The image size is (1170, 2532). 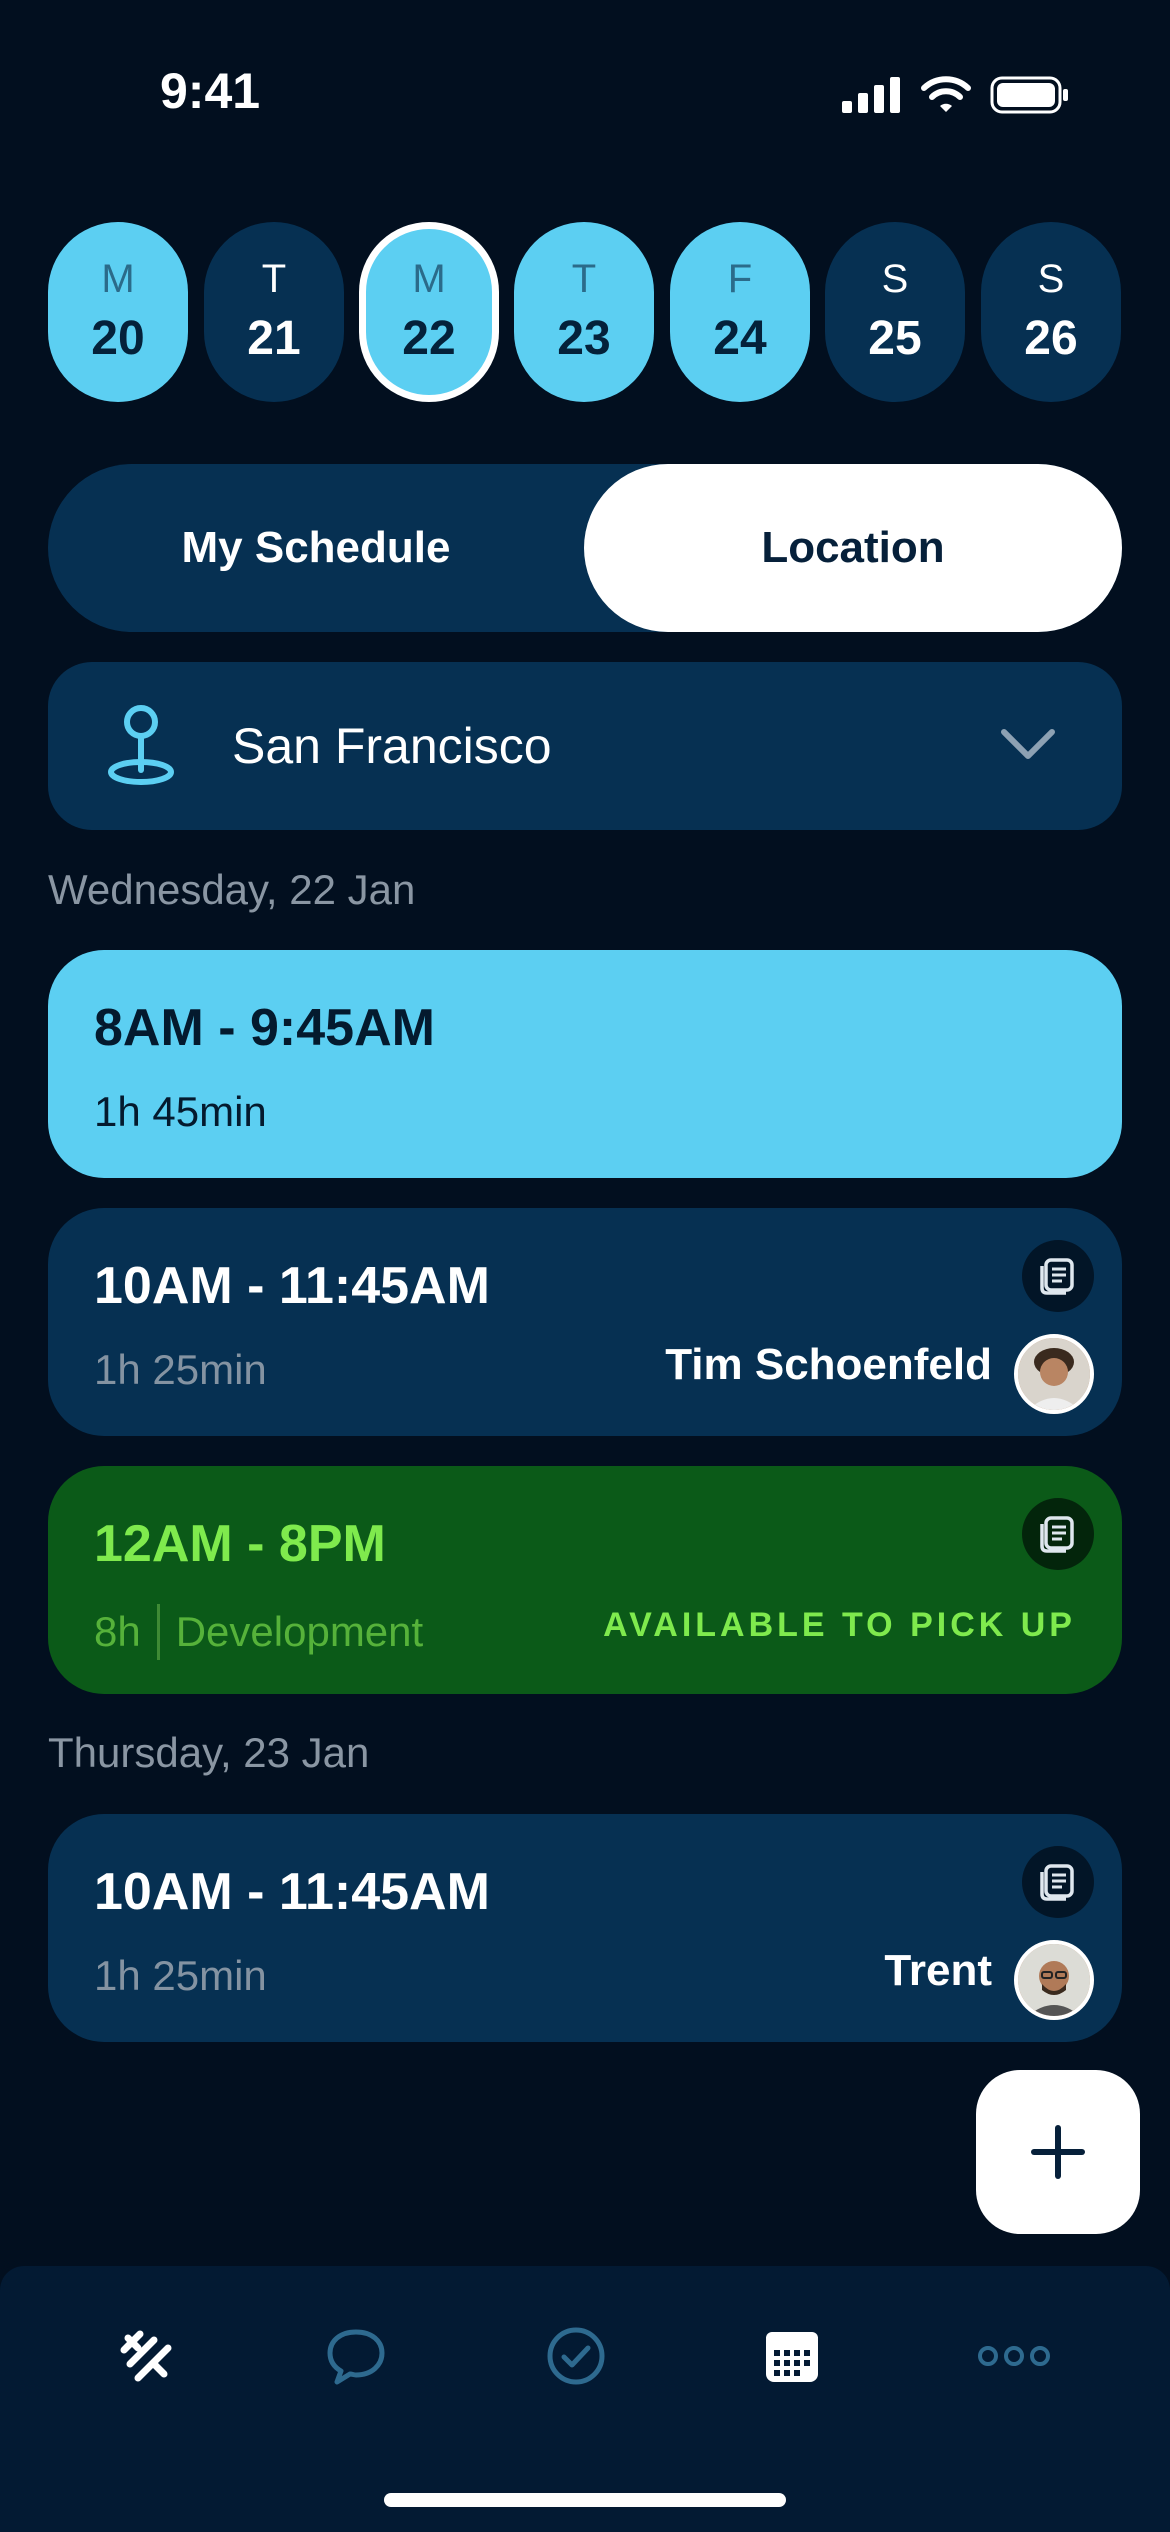 I want to click on shift-department: Development, so click(x=299, y=1631).